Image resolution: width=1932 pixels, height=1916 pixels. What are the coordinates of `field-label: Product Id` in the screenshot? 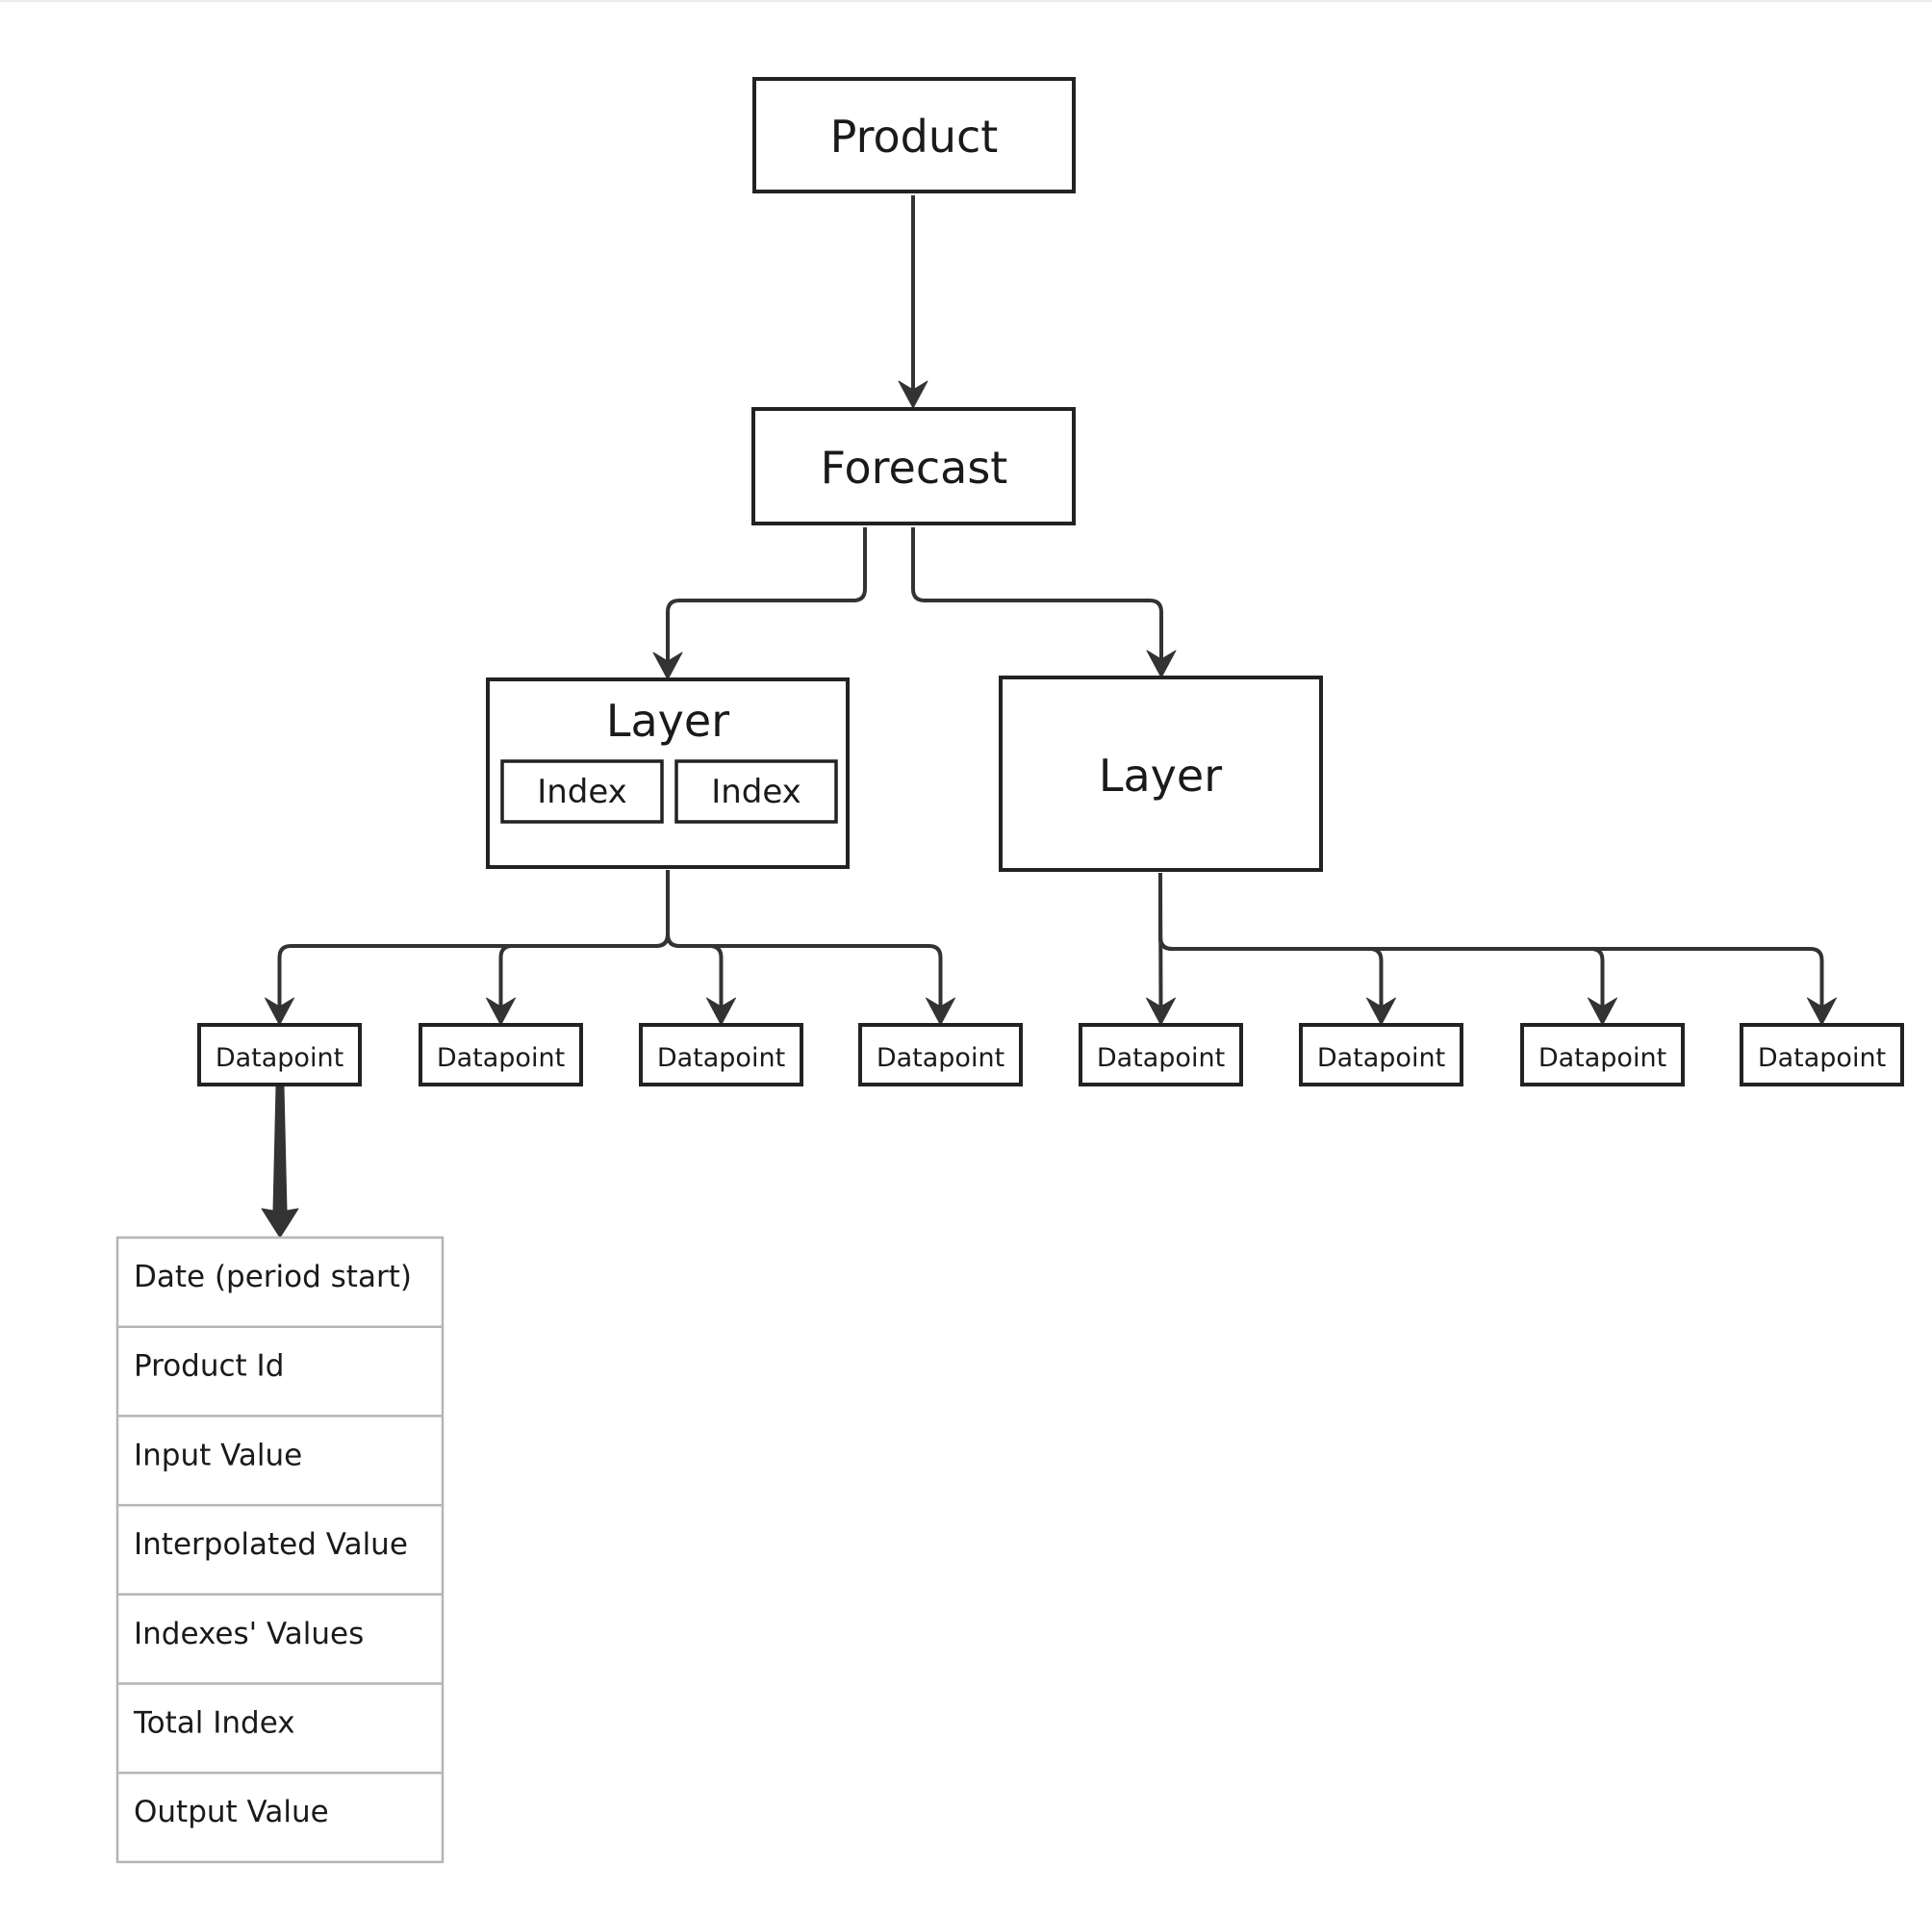 It's located at (209, 1366).